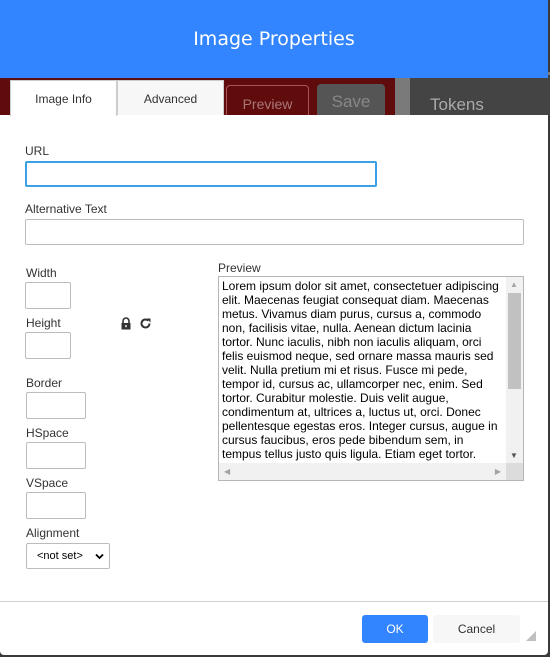 This screenshot has height=657, width=550. What do you see at coordinates (395, 629) in the screenshot?
I see `ok-button: OK` at bounding box center [395, 629].